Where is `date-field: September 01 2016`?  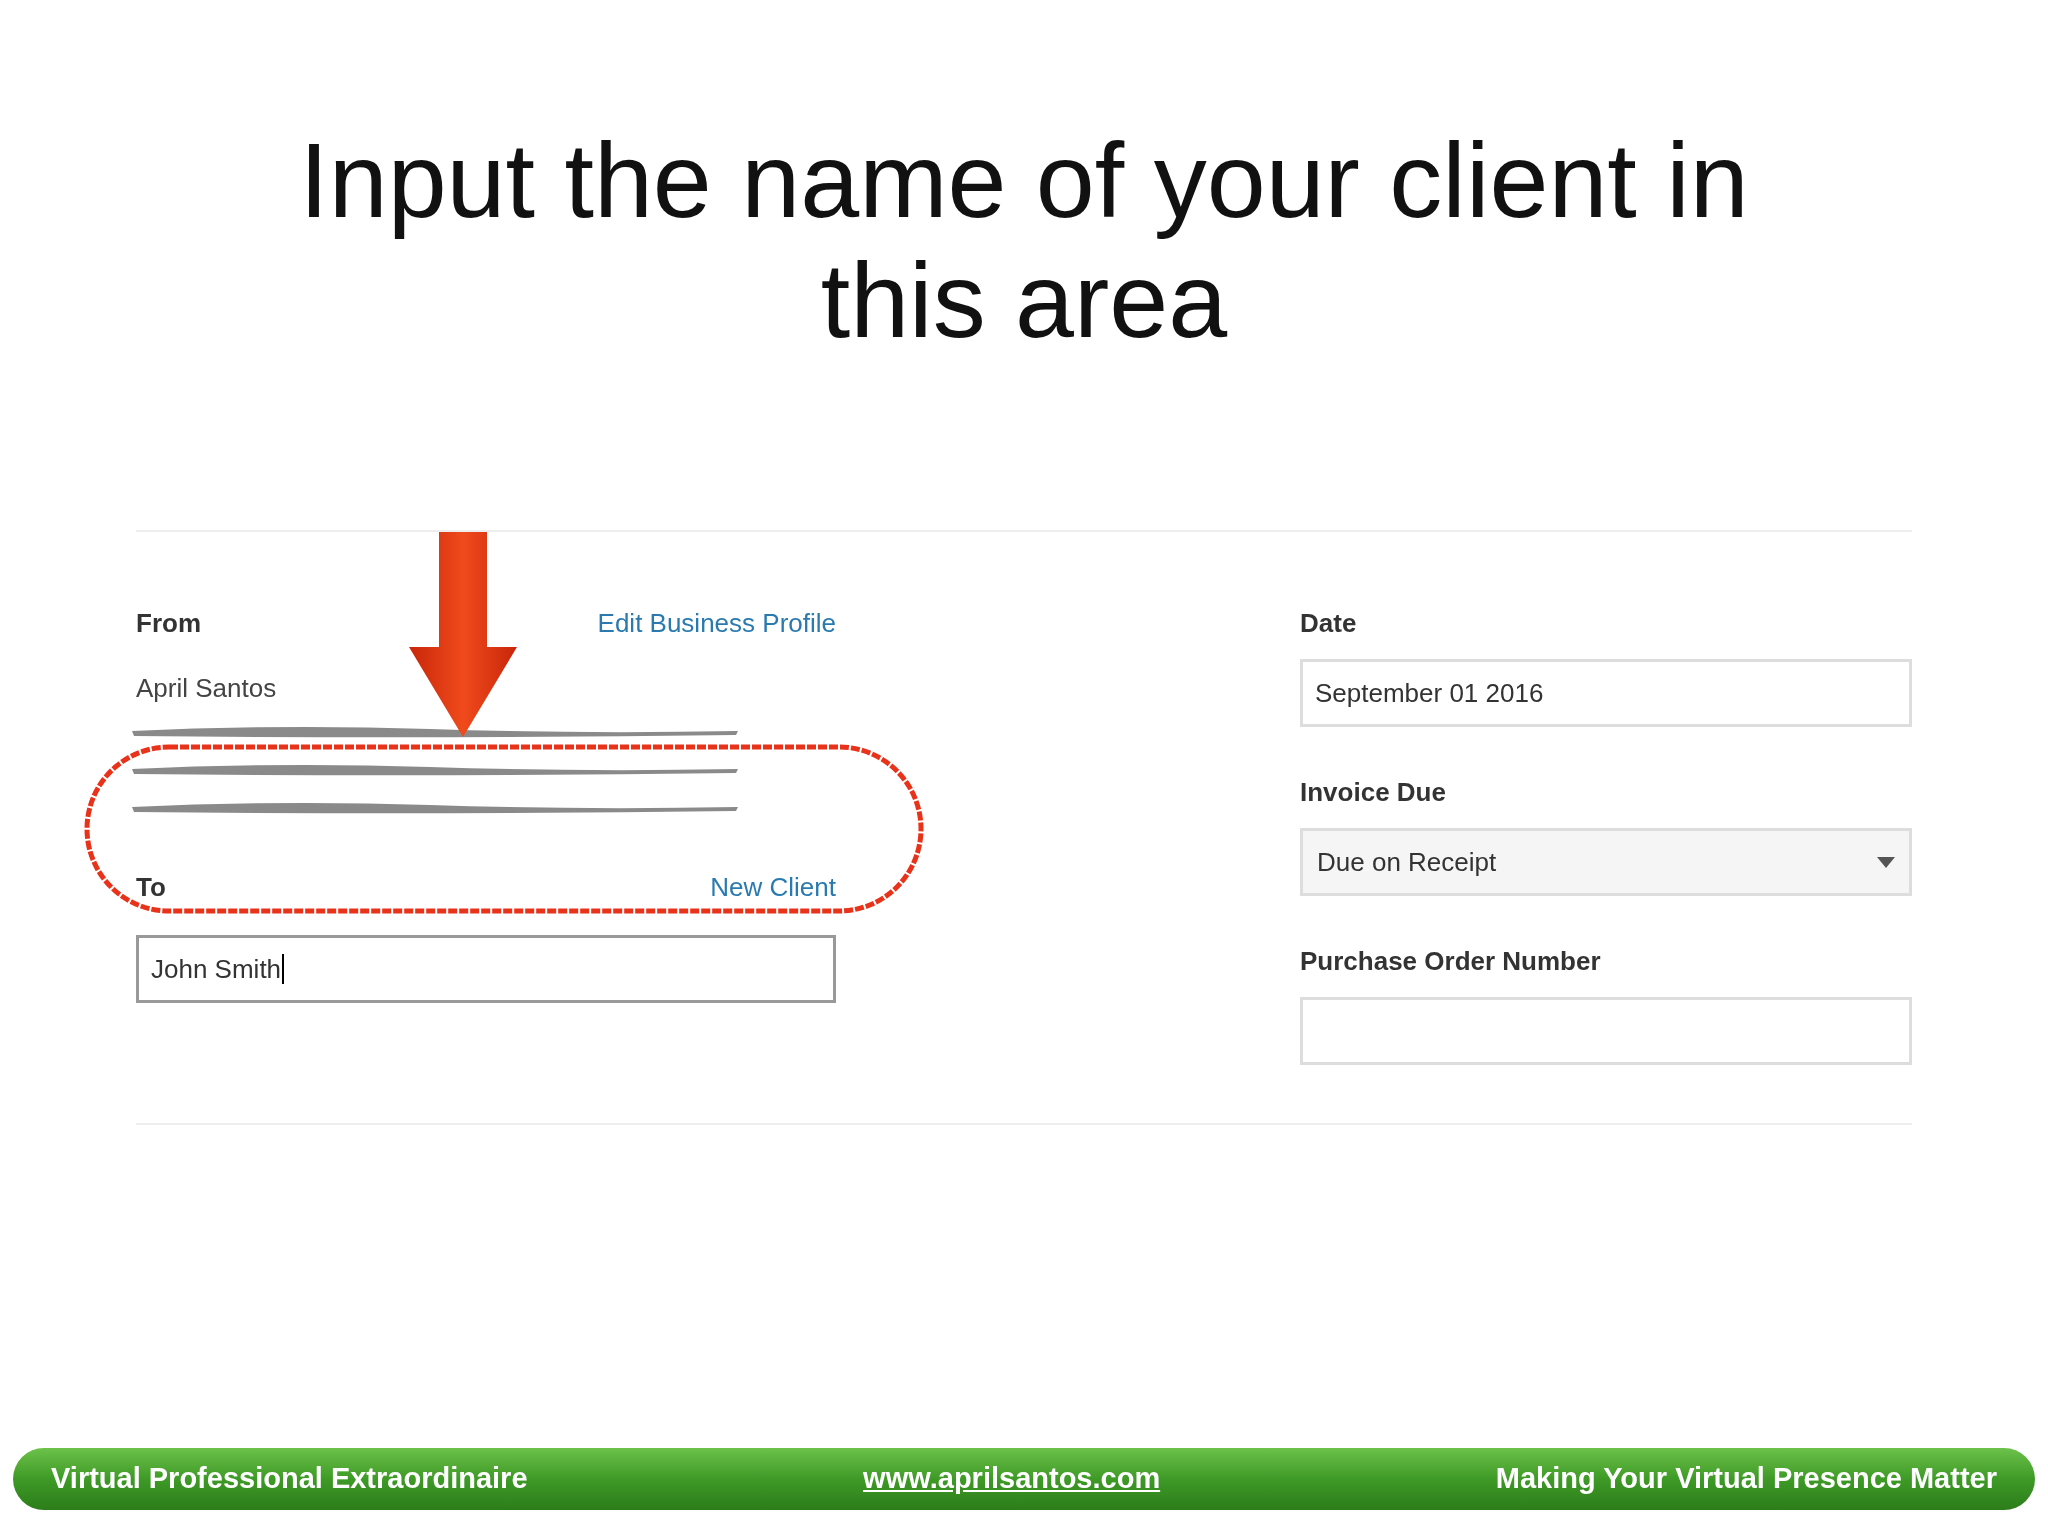 date-field: September 01 2016 is located at coordinates (1606, 693).